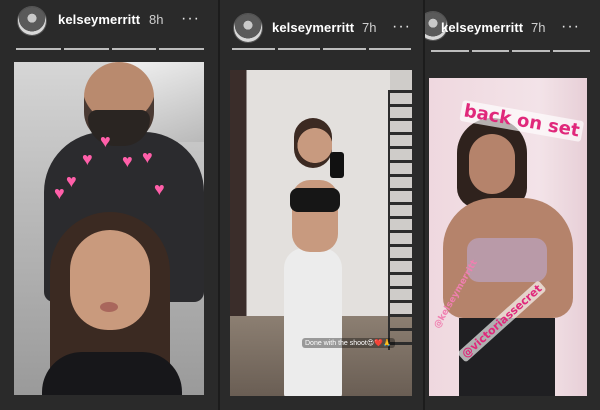 The width and height of the screenshot is (600, 410). I want to click on woman-legs, so click(313, 322).